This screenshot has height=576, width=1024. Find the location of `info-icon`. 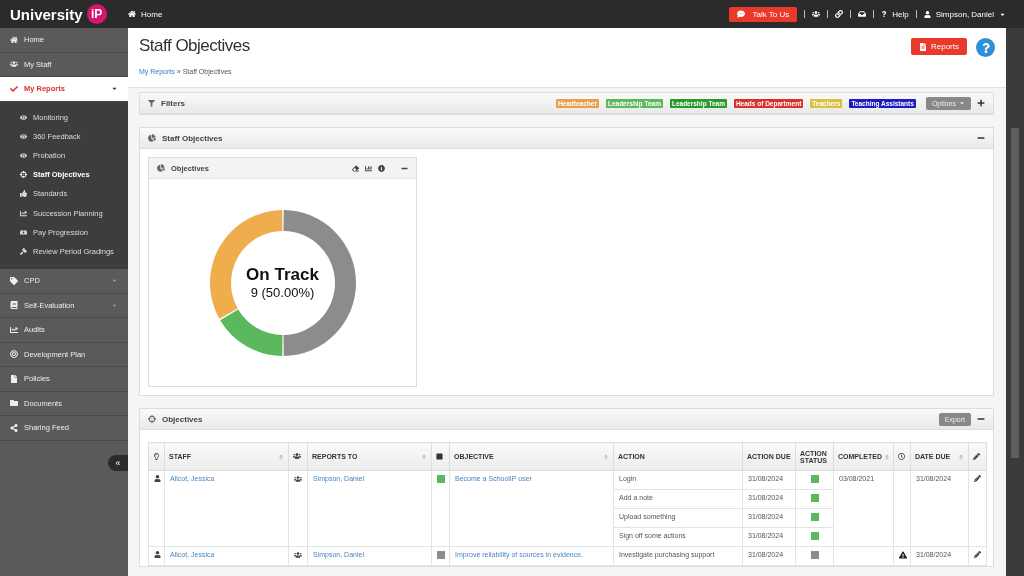

info-icon is located at coordinates (381, 168).